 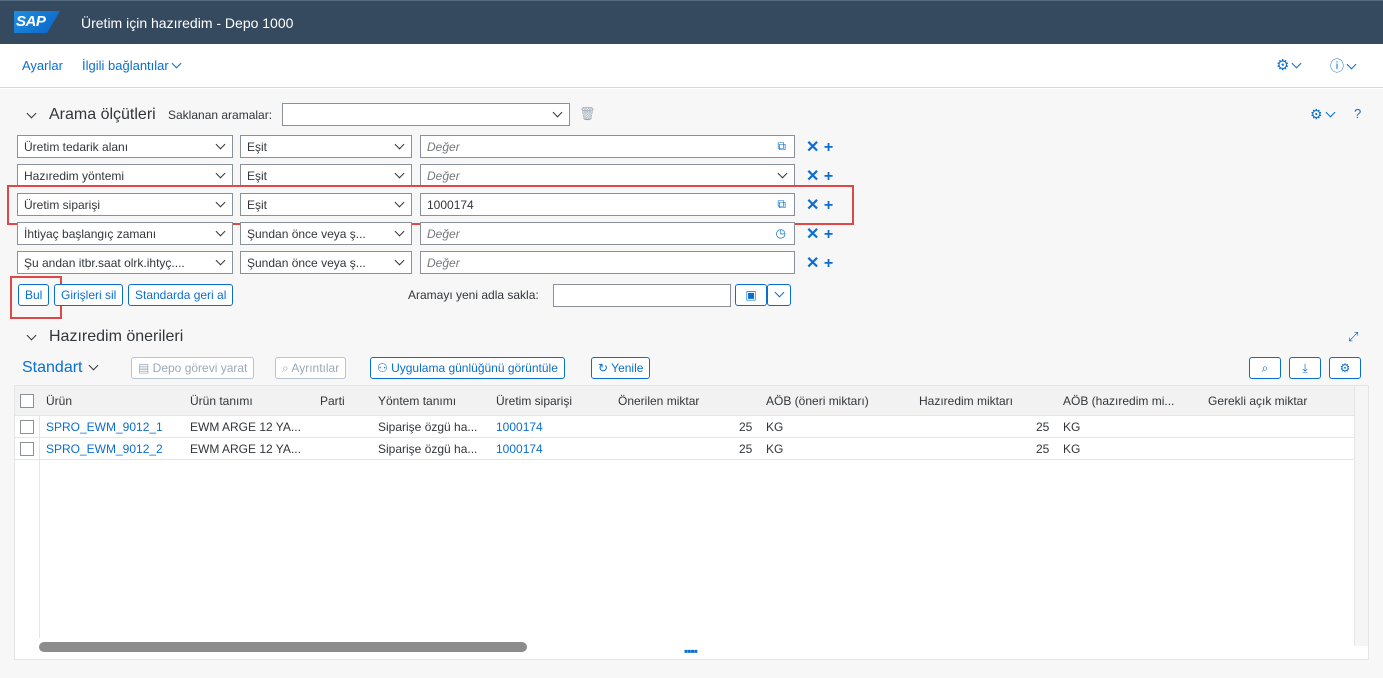 What do you see at coordinates (1072, 427) in the screenshot?
I see `staged-uom: KG` at bounding box center [1072, 427].